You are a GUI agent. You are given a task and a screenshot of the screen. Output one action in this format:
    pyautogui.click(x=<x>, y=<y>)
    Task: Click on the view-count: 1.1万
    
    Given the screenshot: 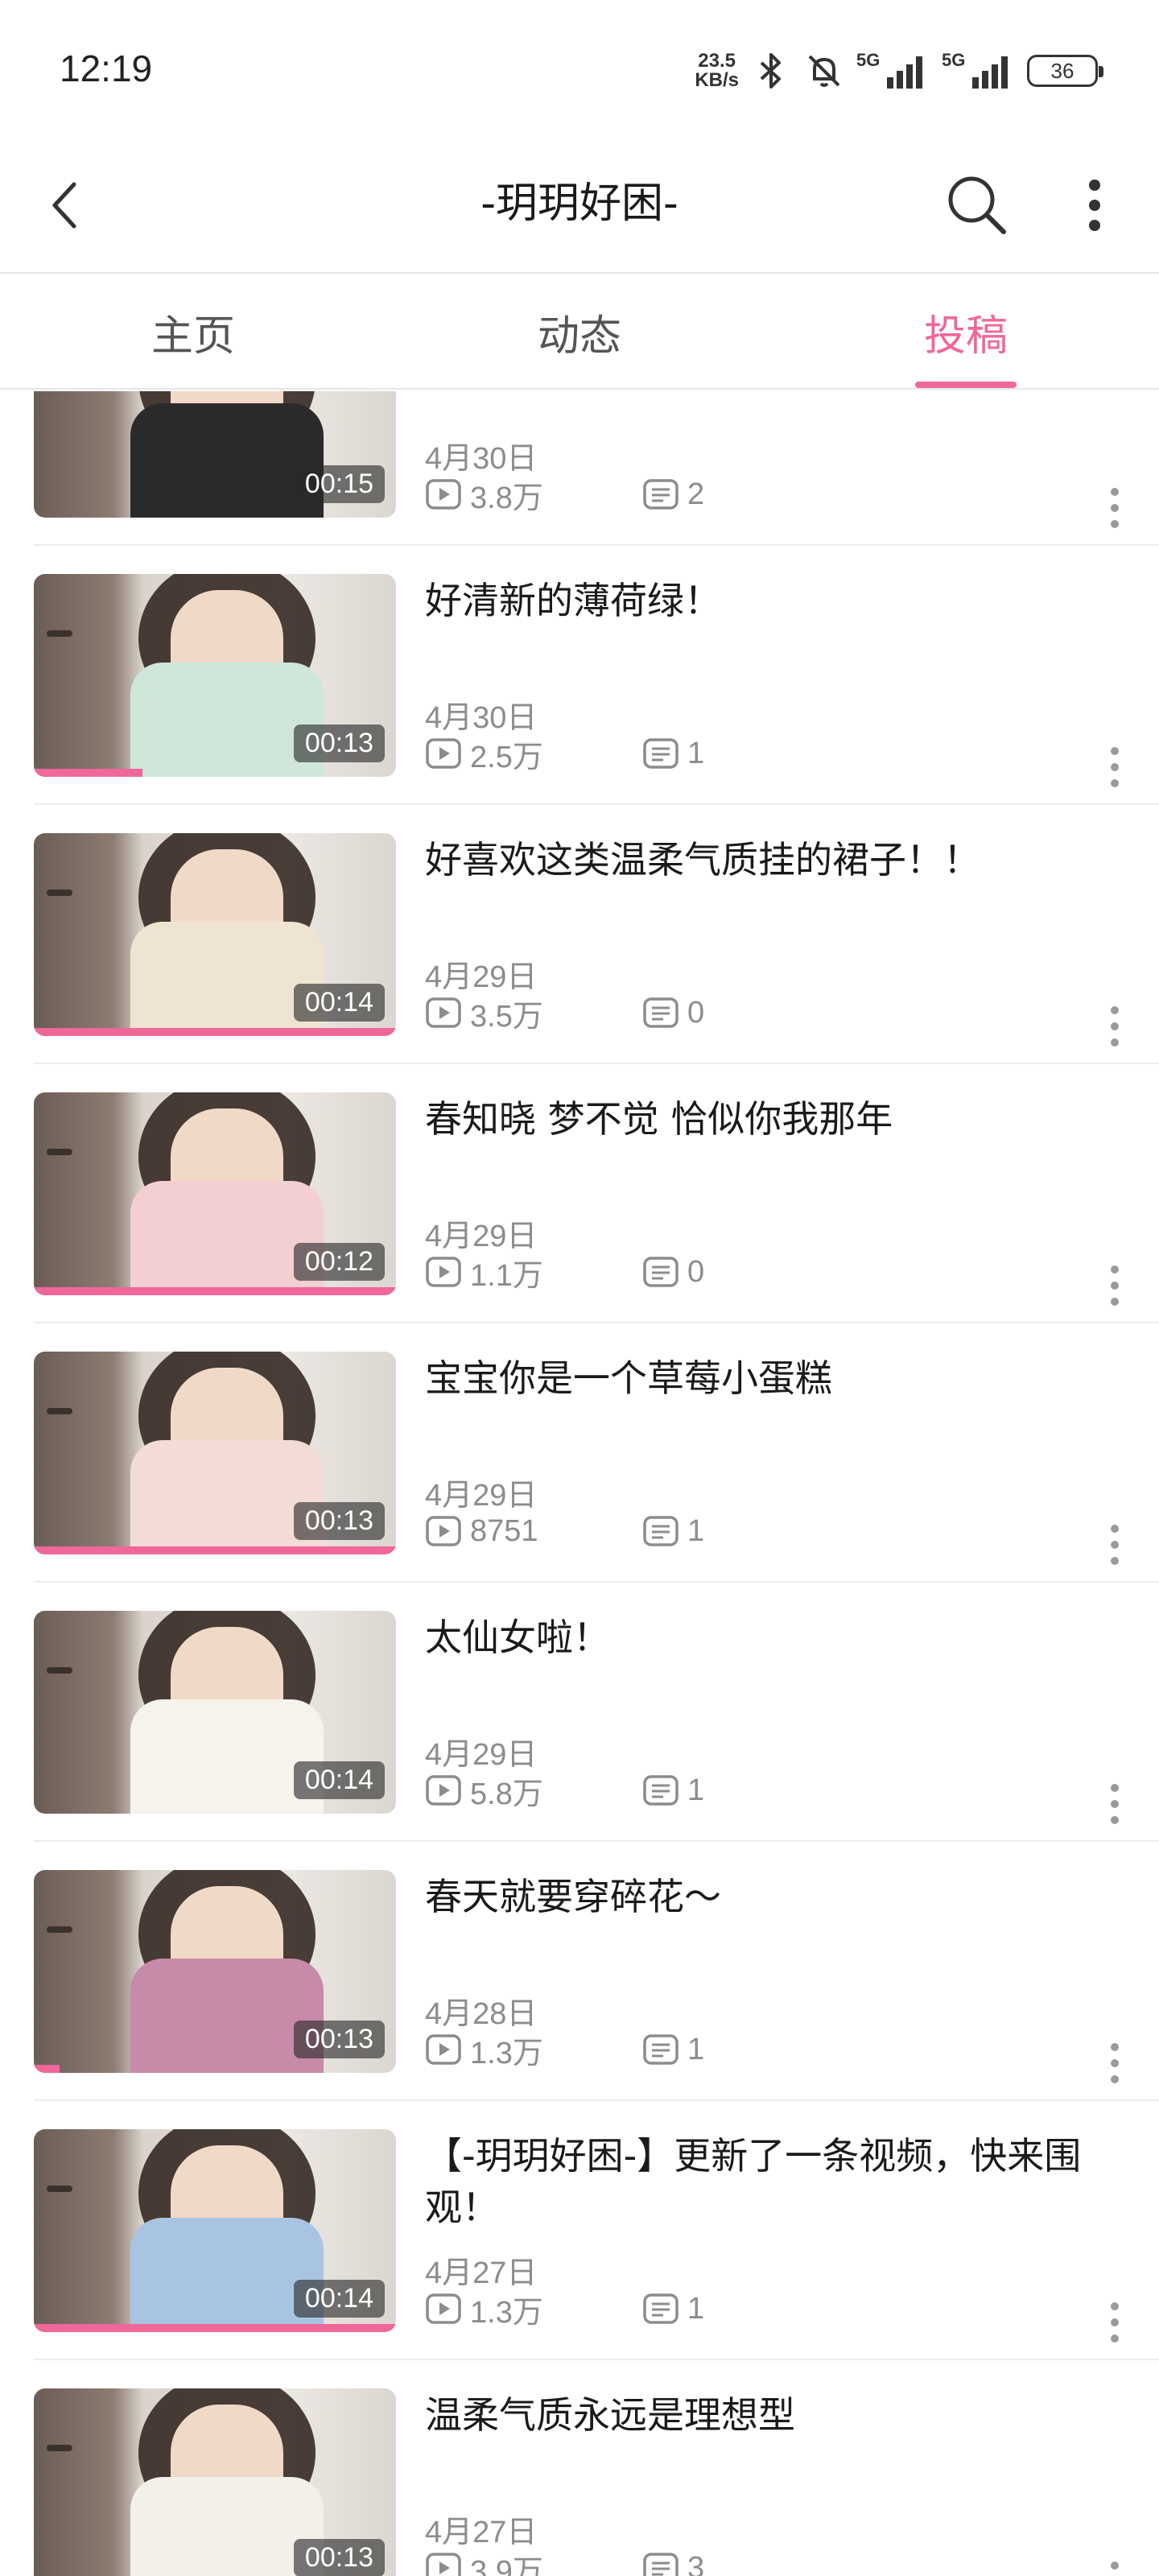 What is the action you would take?
    pyautogui.click(x=533, y=1272)
    